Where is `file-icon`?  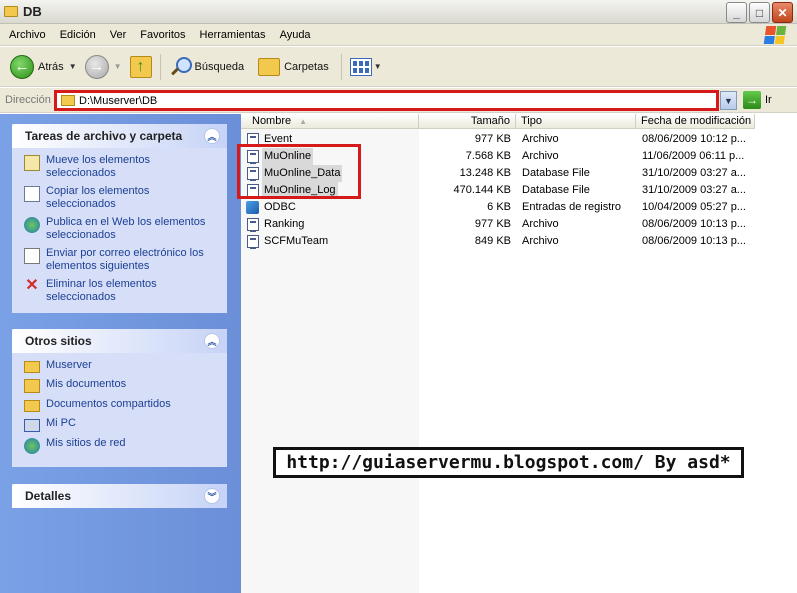 file-icon is located at coordinates (253, 242).